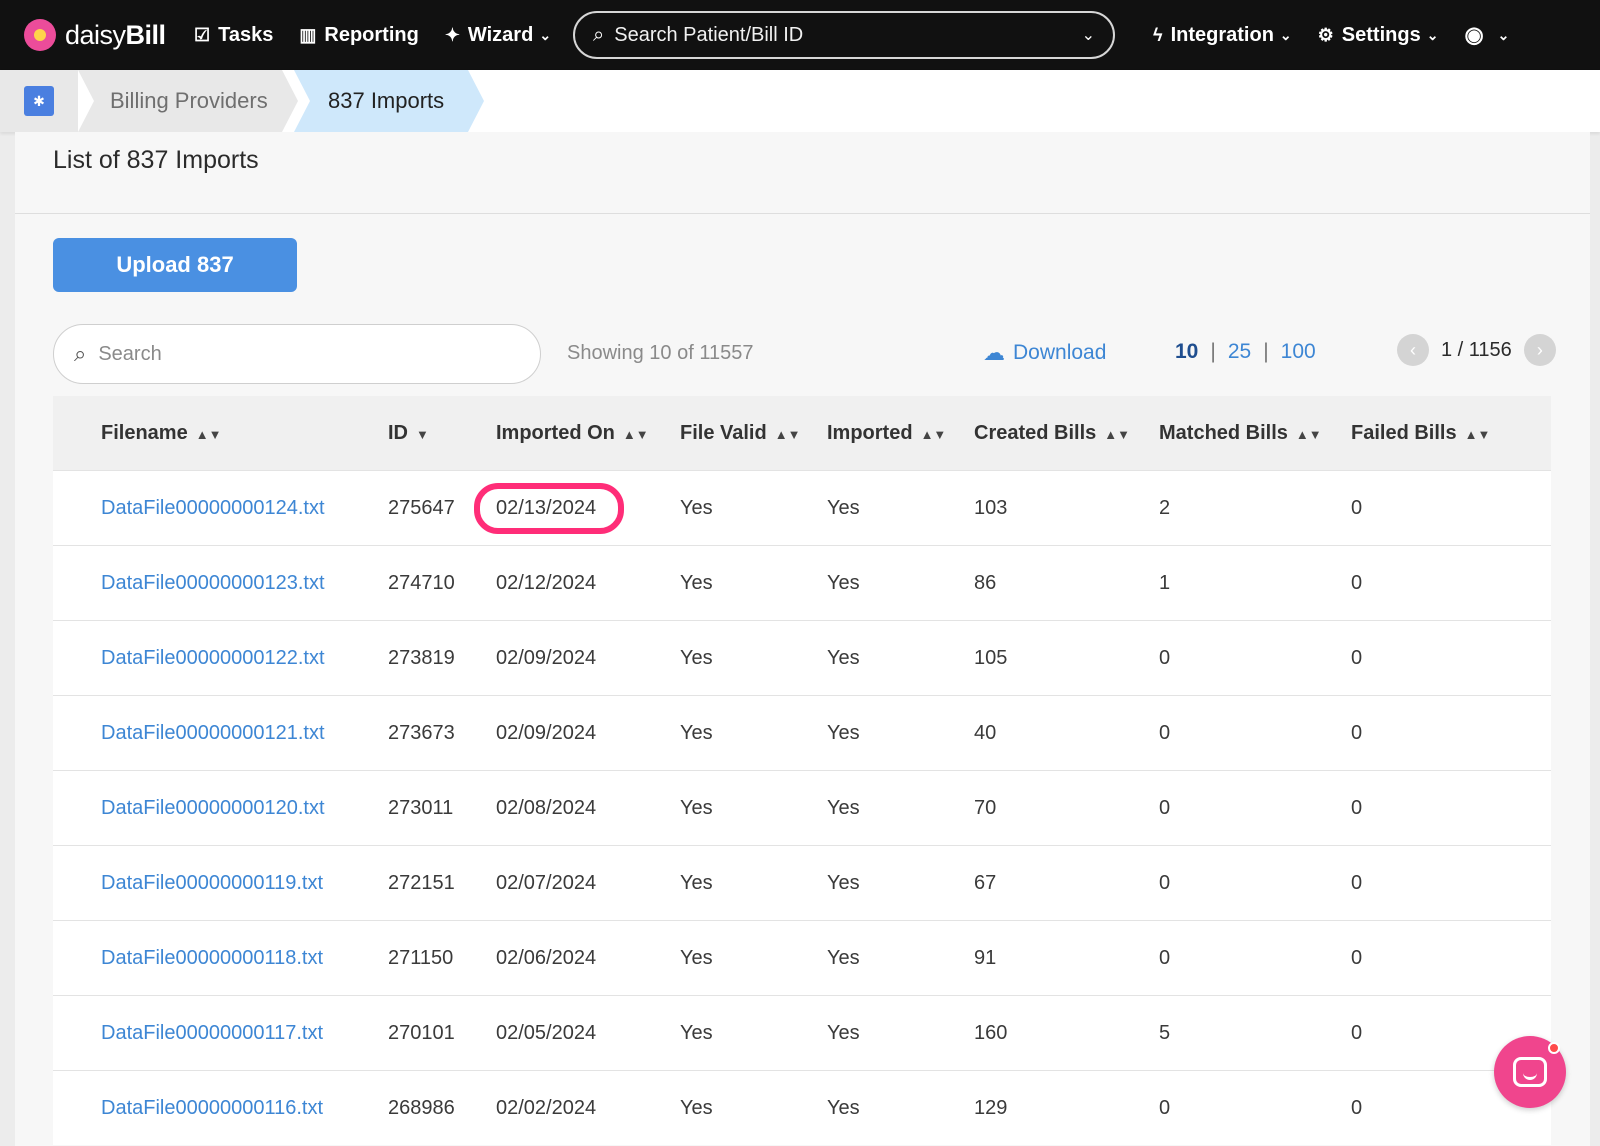 The height and width of the screenshot is (1146, 1600). What do you see at coordinates (1486, 35) in the screenshot?
I see `user-menu: ◉ ⌄` at bounding box center [1486, 35].